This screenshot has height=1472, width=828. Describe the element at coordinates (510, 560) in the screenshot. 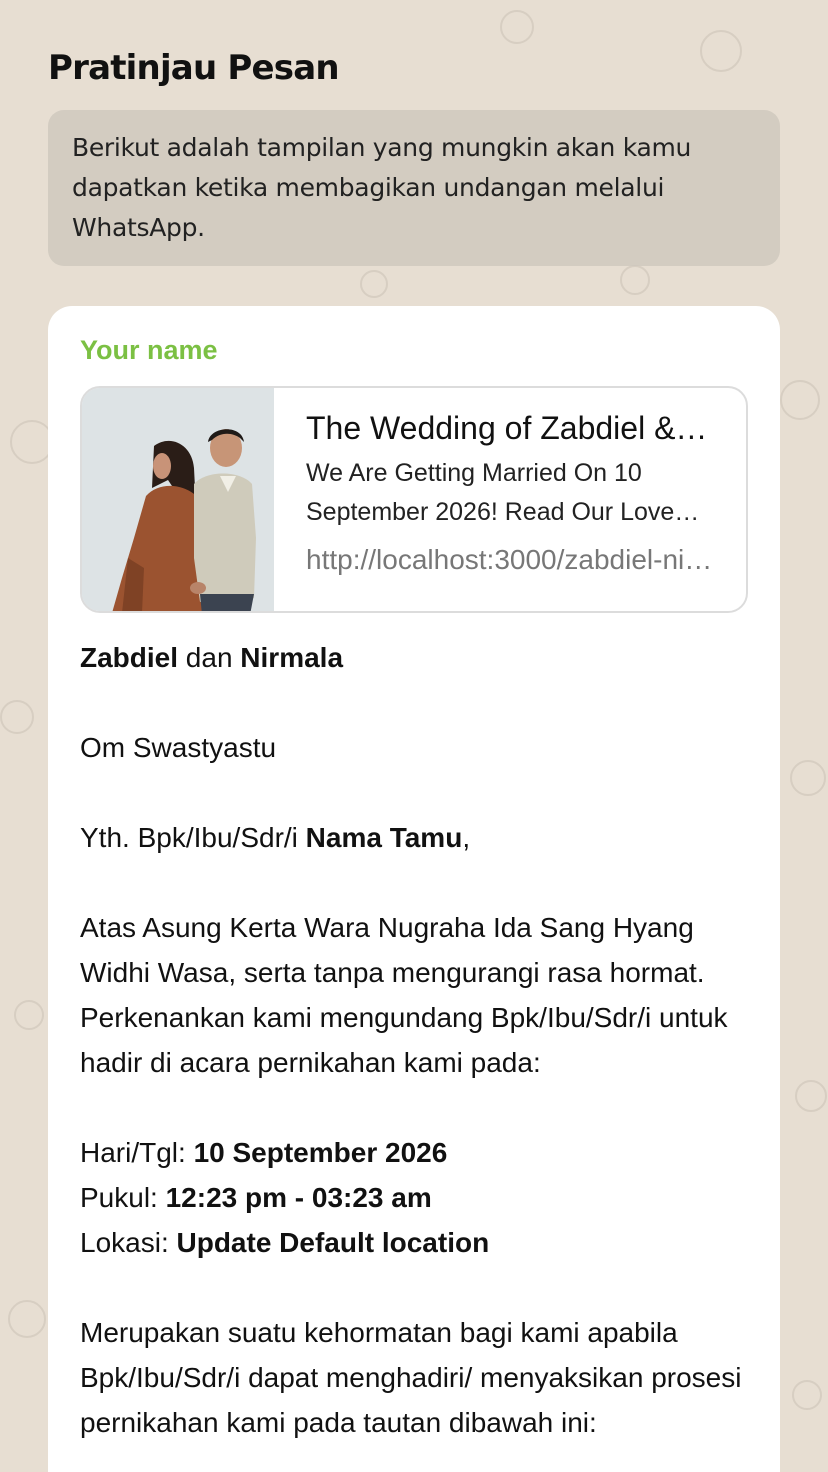

I see `link-preview-url: http://localhost:3000/zabdiel-nirmala` at that location.